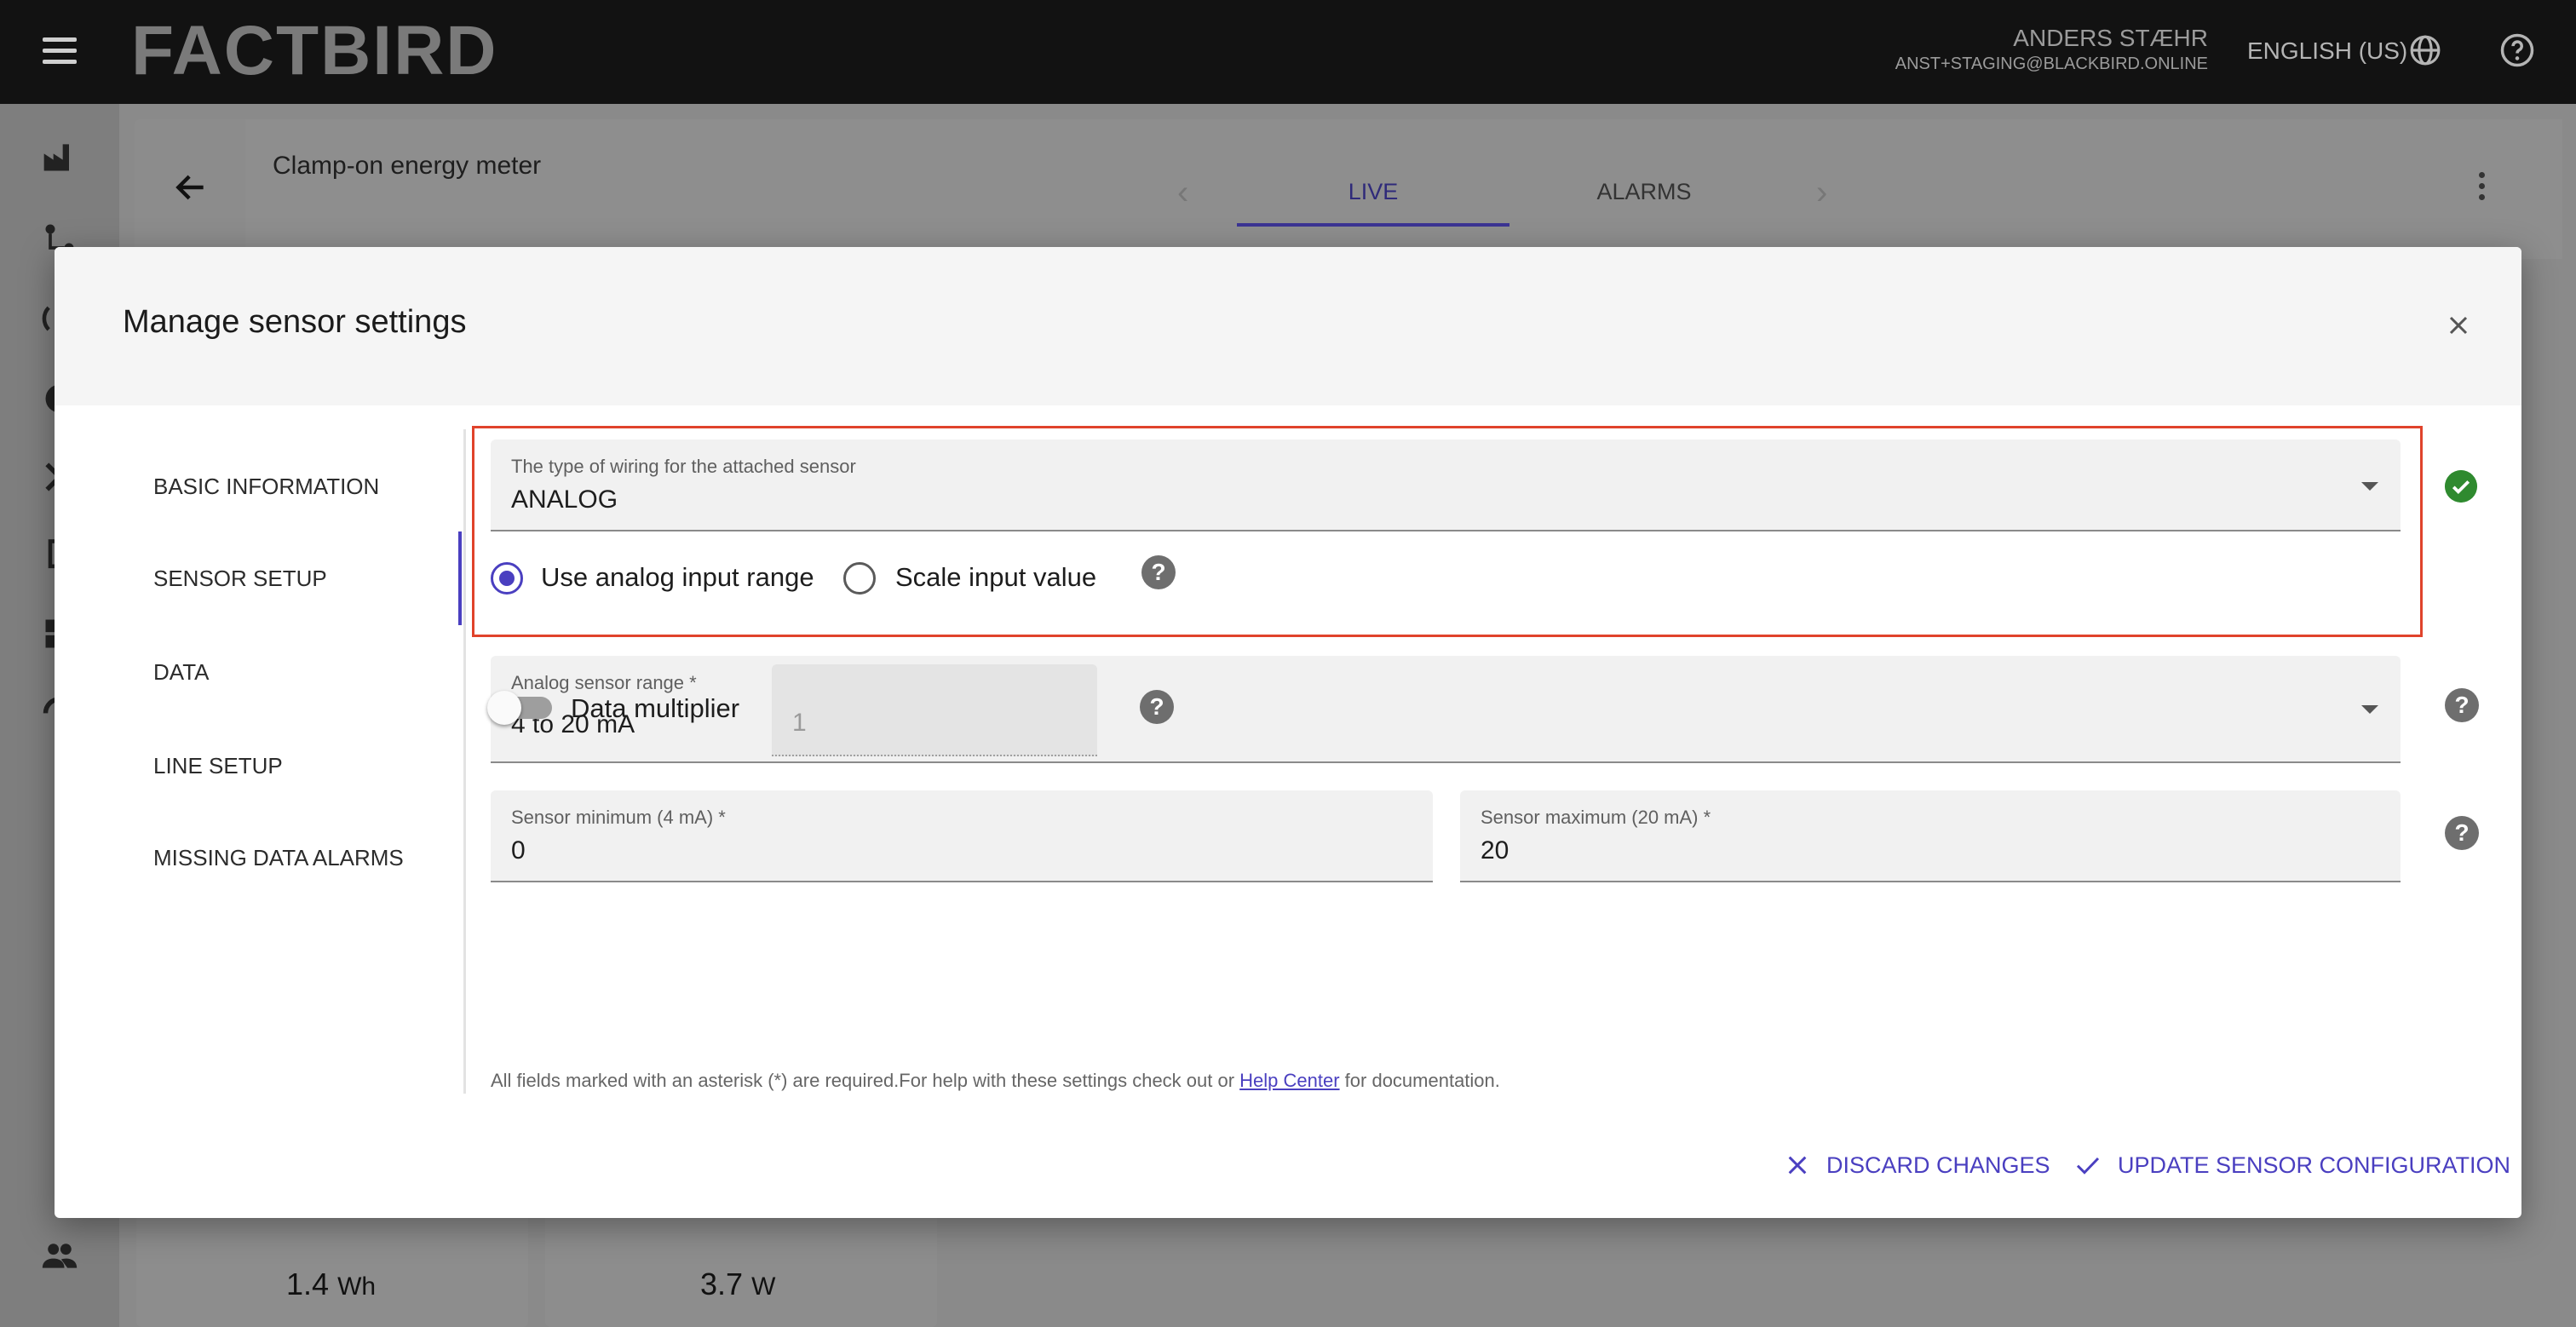 This screenshot has height=1327, width=2576. What do you see at coordinates (1822, 192) in the screenshot?
I see `chevron-right-icon: ›` at bounding box center [1822, 192].